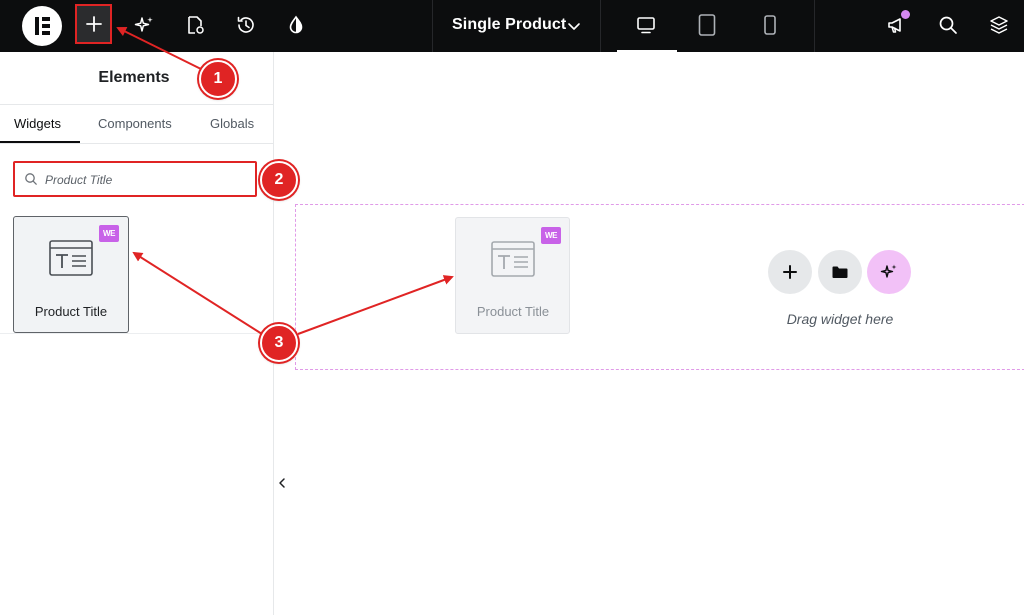 Image resolution: width=1024 pixels, height=615 pixels. I want to click on page-settings-icon, so click(196, 25).